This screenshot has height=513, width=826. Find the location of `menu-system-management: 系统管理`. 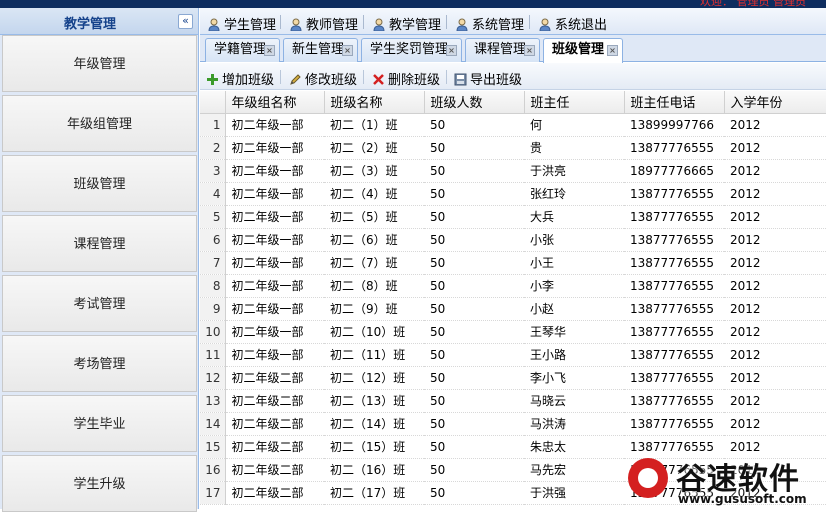

menu-system-management: 系统管理 is located at coordinates (490, 23).